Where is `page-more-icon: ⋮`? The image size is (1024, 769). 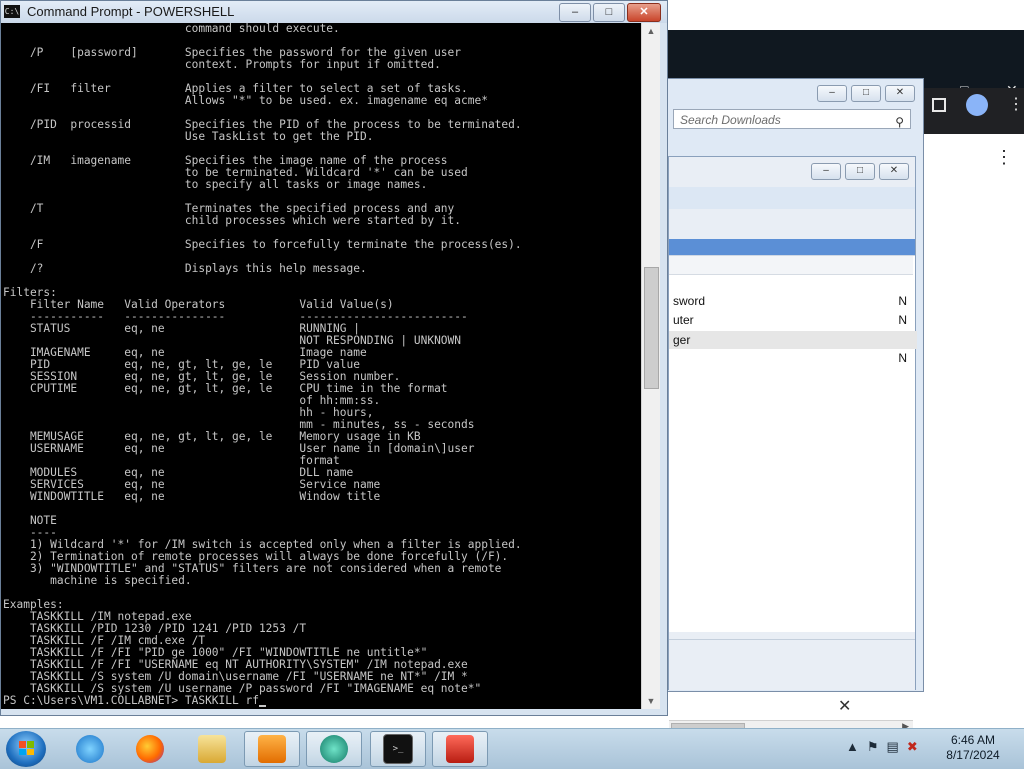
page-more-icon: ⋮ is located at coordinates (1004, 157).